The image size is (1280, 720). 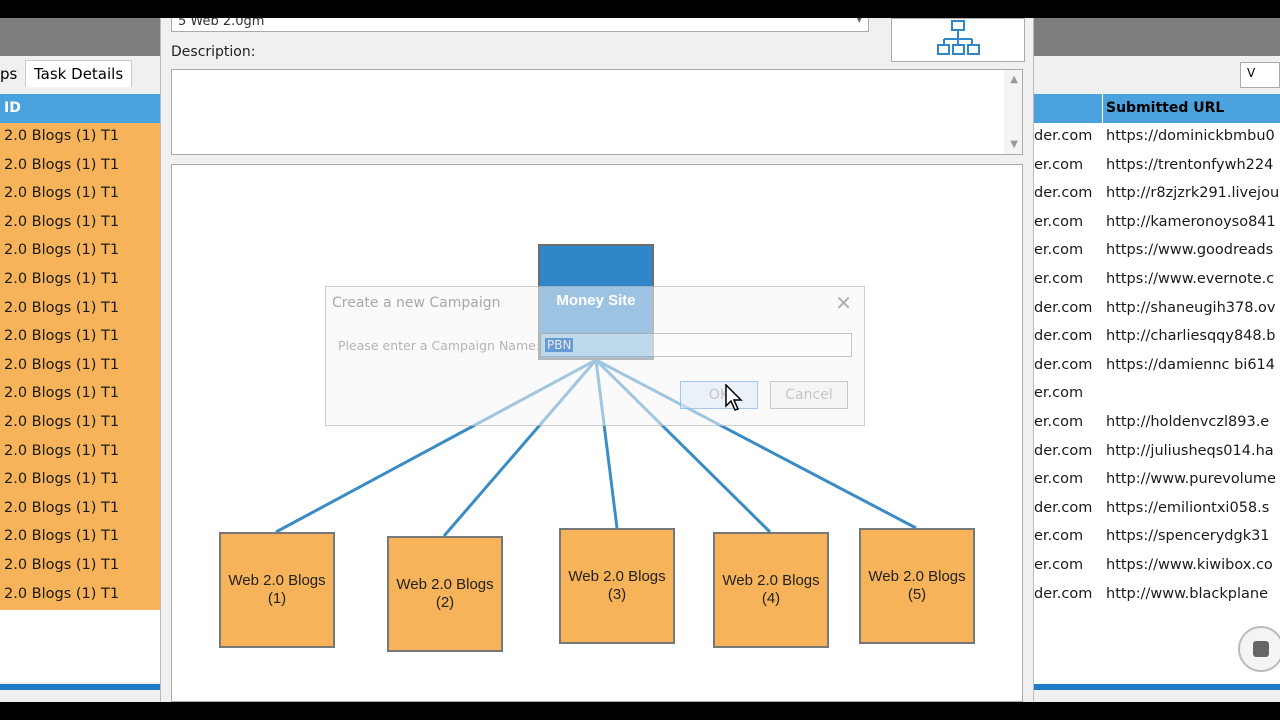 I want to click on campaign-name-label: Please enter a Campaign Name:, so click(x=439, y=345).